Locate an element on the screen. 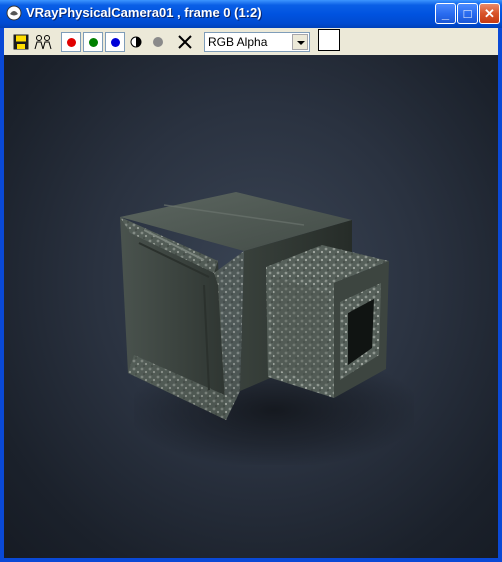 The image size is (502, 562). close-button: ✕ is located at coordinates (489, 13).